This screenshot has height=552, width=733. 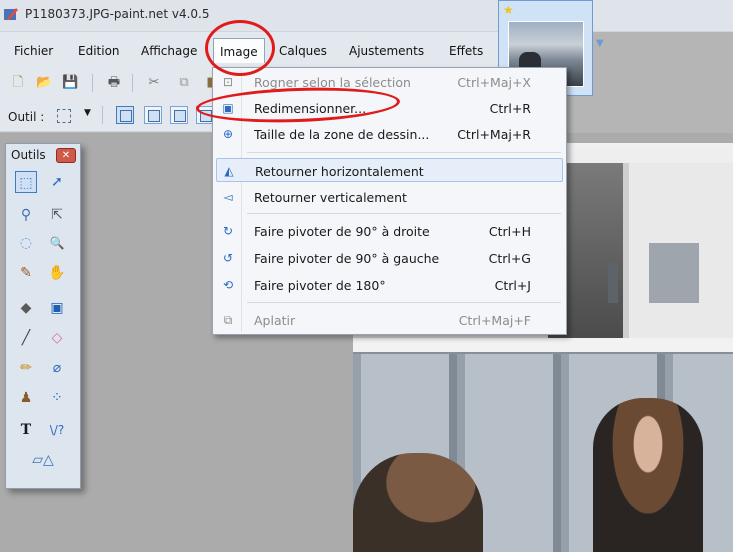 I want to click on menu-item-shortcut: Ctrl+R, so click(x=510, y=108).